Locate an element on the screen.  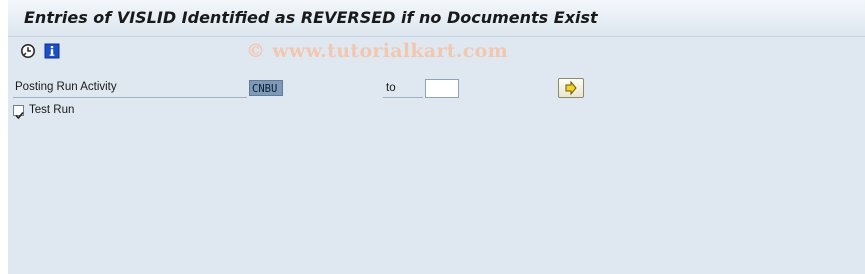
test-run-checkbox is located at coordinates (18, 112).